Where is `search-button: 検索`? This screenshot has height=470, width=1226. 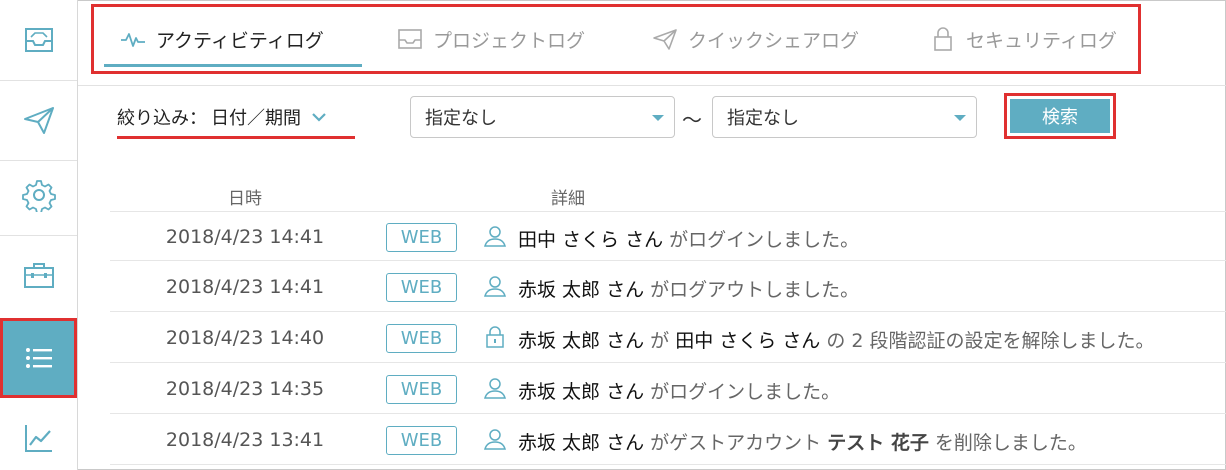
search-button: 検索 is located at coordinates (1060, 116).